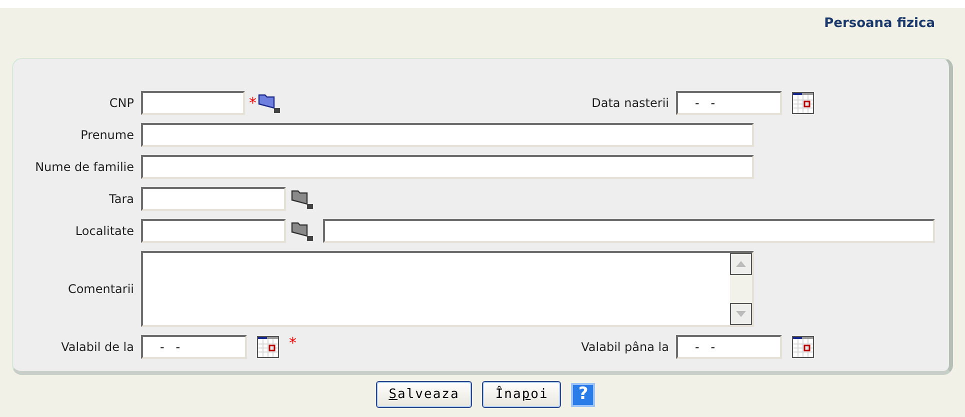 The image size is (965, 417). What do you see at coordinates (625, 347) in the screenshot?
I see `field-label: Valabil pâna la` at bounding box center [625, 347].